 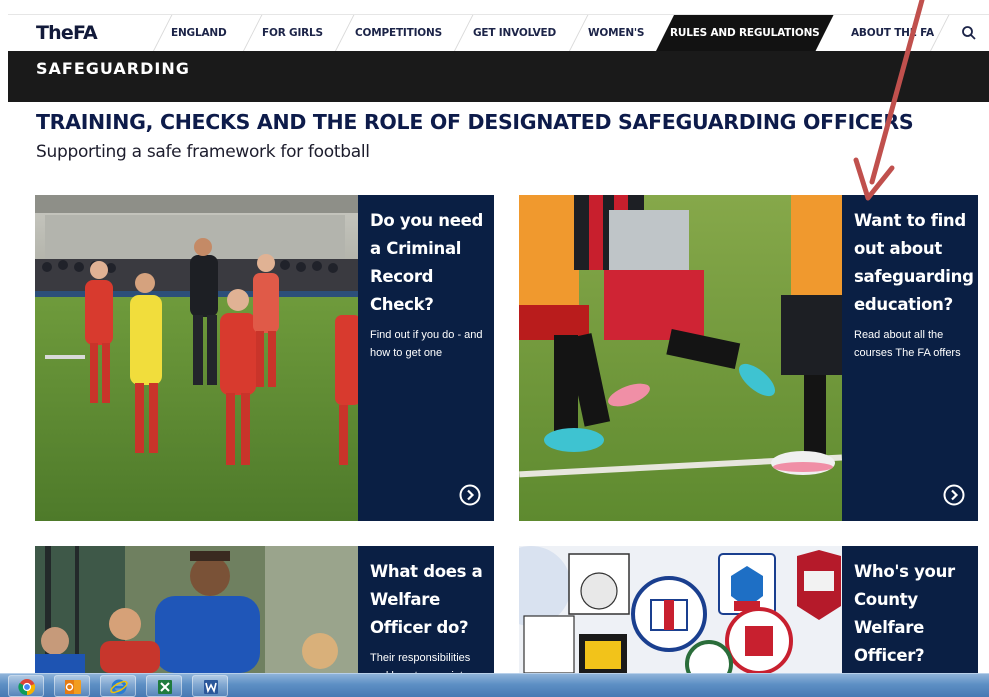 I want to click on chrome-icon, so click(x=27, y=687).